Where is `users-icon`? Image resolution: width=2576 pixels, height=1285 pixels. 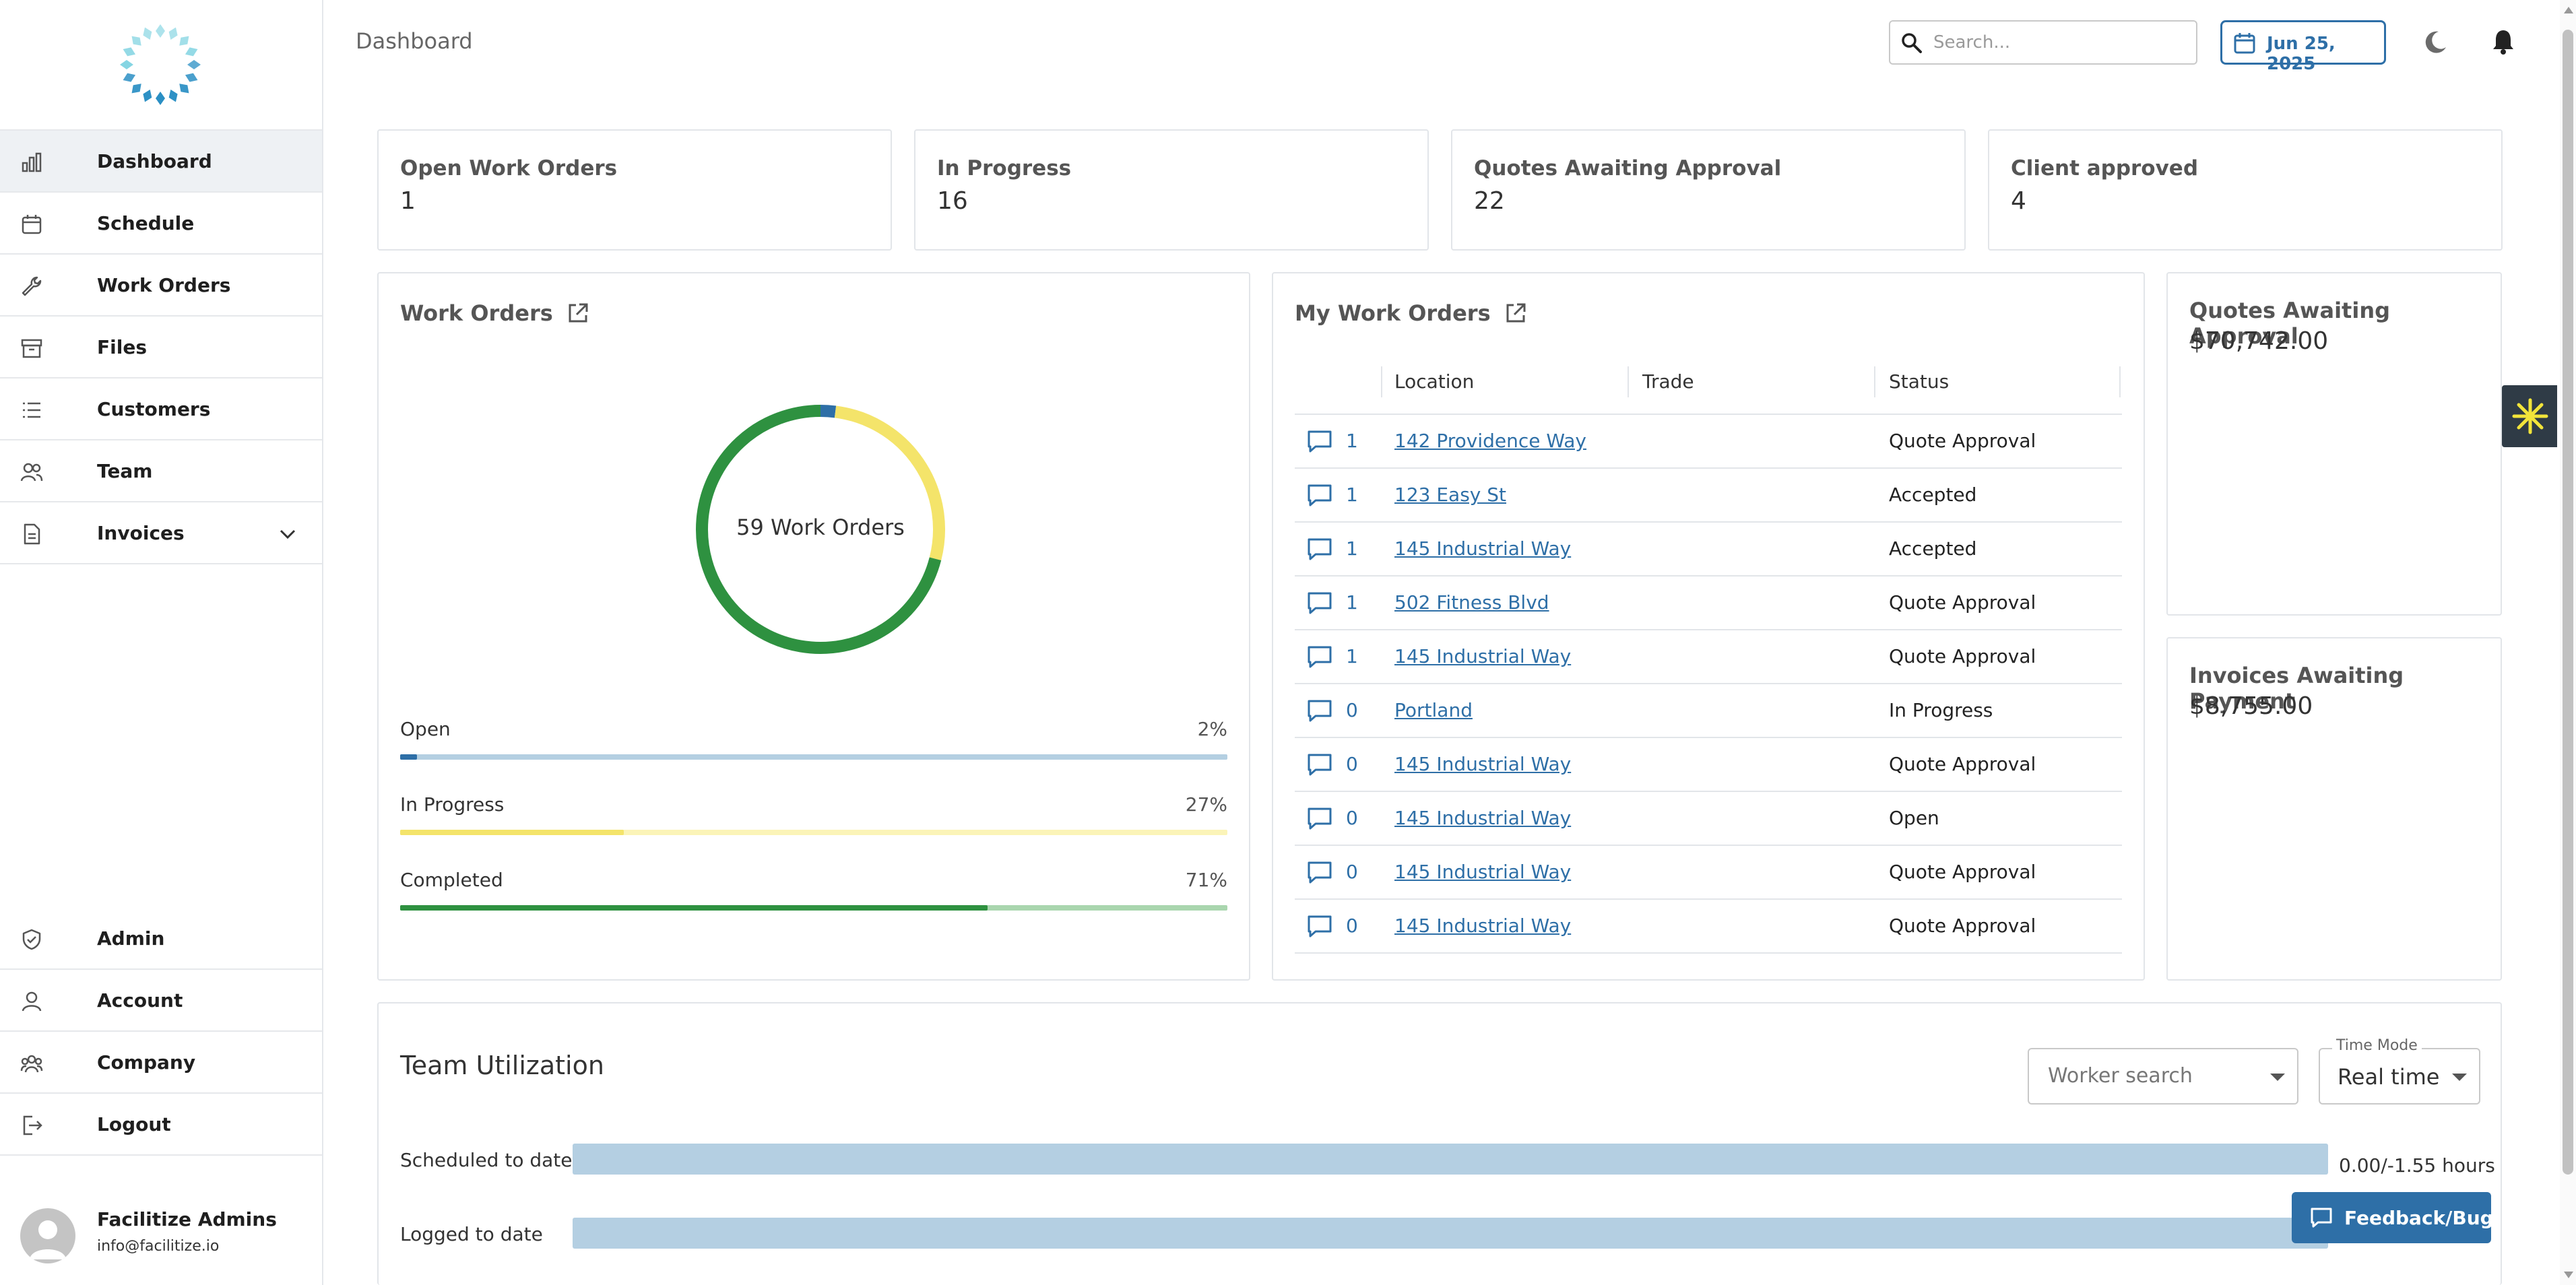 users-icon is located at coordinates (31, 473).